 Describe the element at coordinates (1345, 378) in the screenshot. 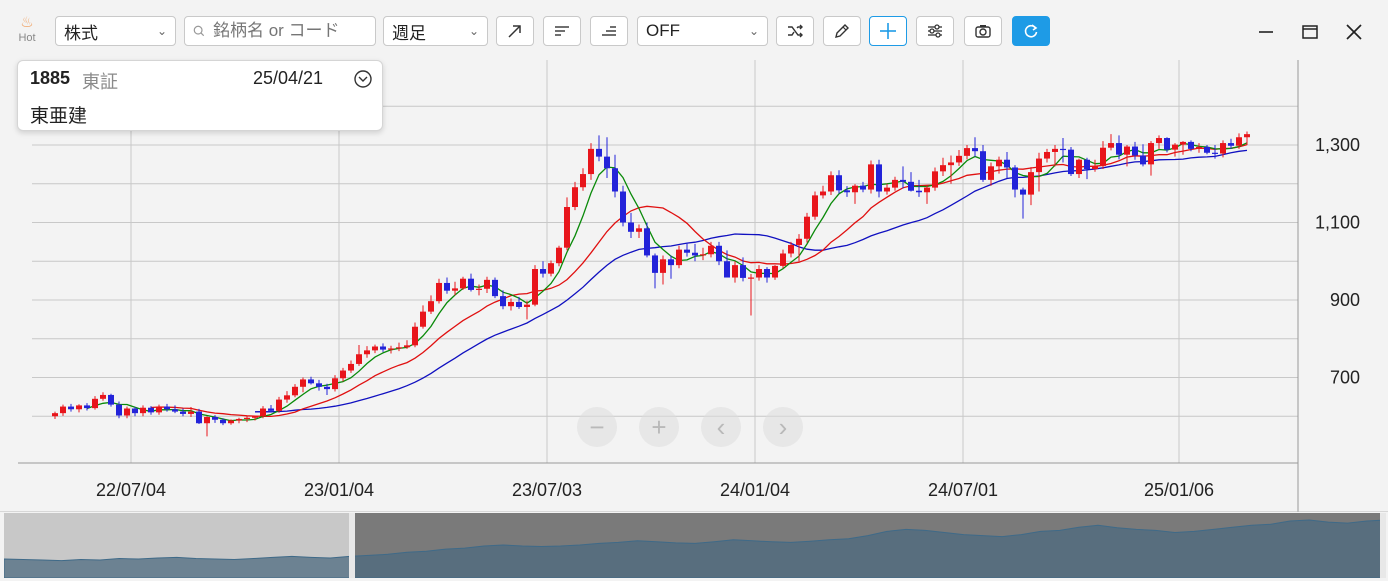

I see `y-tick-label: 700` at that location.